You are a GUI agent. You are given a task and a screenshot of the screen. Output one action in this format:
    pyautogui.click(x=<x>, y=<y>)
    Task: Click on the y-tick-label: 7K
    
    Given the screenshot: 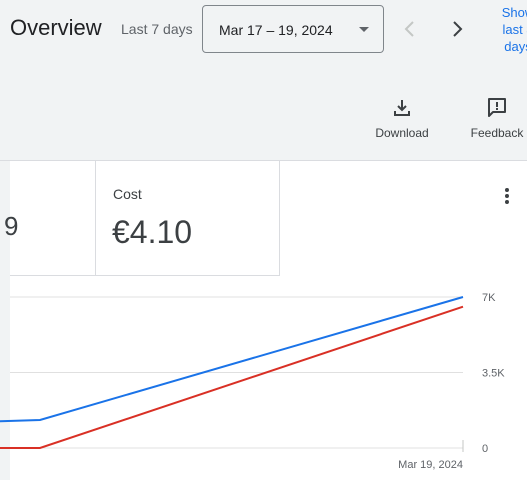 What is the action you would take?
    pyautogui.click(x=489, y=298)
    